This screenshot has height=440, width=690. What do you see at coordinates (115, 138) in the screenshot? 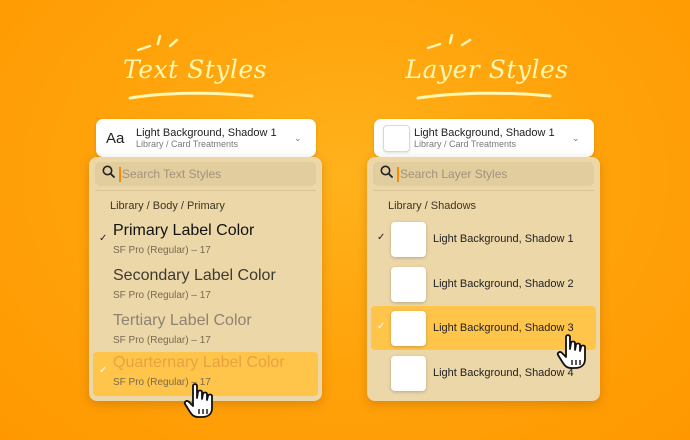
I see `text-style-aa-icon: Aa` at bounding box center [115, 138].